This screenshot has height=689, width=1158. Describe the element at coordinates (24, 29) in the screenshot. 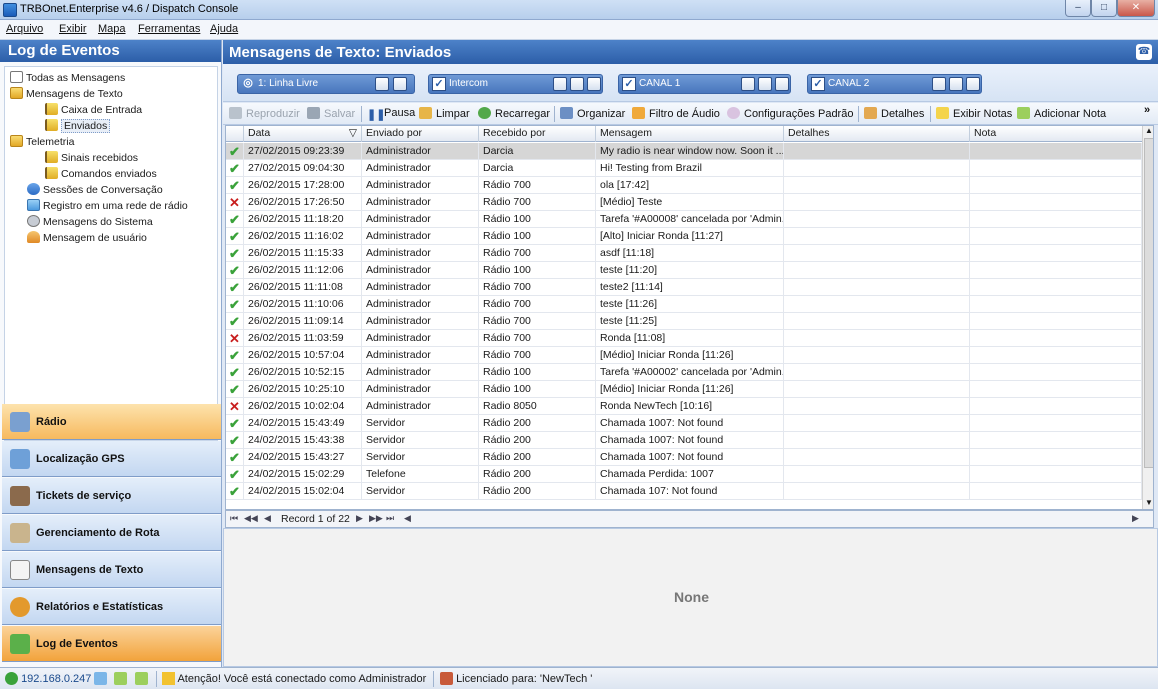

I see `menu-arquivo: Arquivo` at that location.